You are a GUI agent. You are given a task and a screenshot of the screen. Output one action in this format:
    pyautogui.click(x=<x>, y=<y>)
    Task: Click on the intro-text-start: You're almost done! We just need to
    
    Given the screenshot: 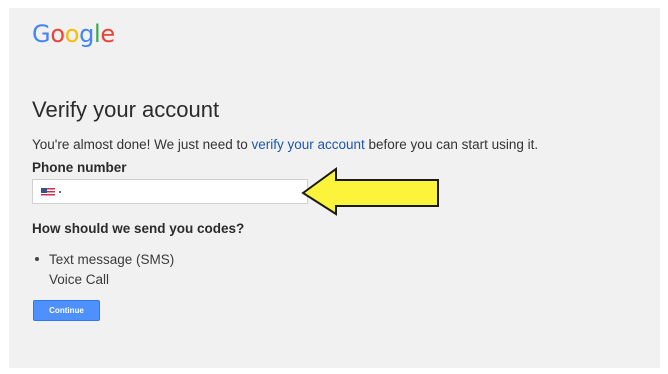 What is the action you would take?
    pyautogui.click(x=142, y=144)
    